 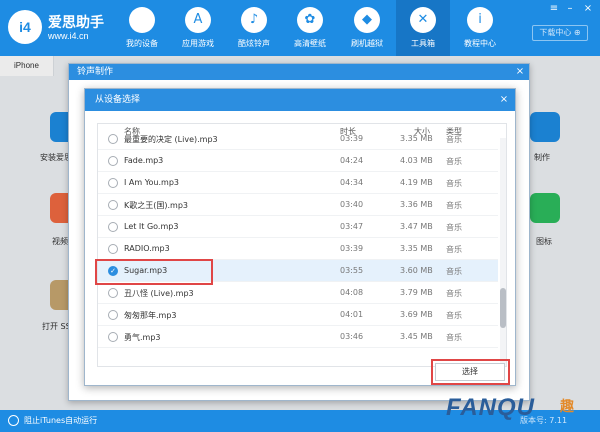 What do you see at coordinates (416, 314) in the screenshot?
I see `file-size: 3.69 MB` at bounding box center [416, 314].